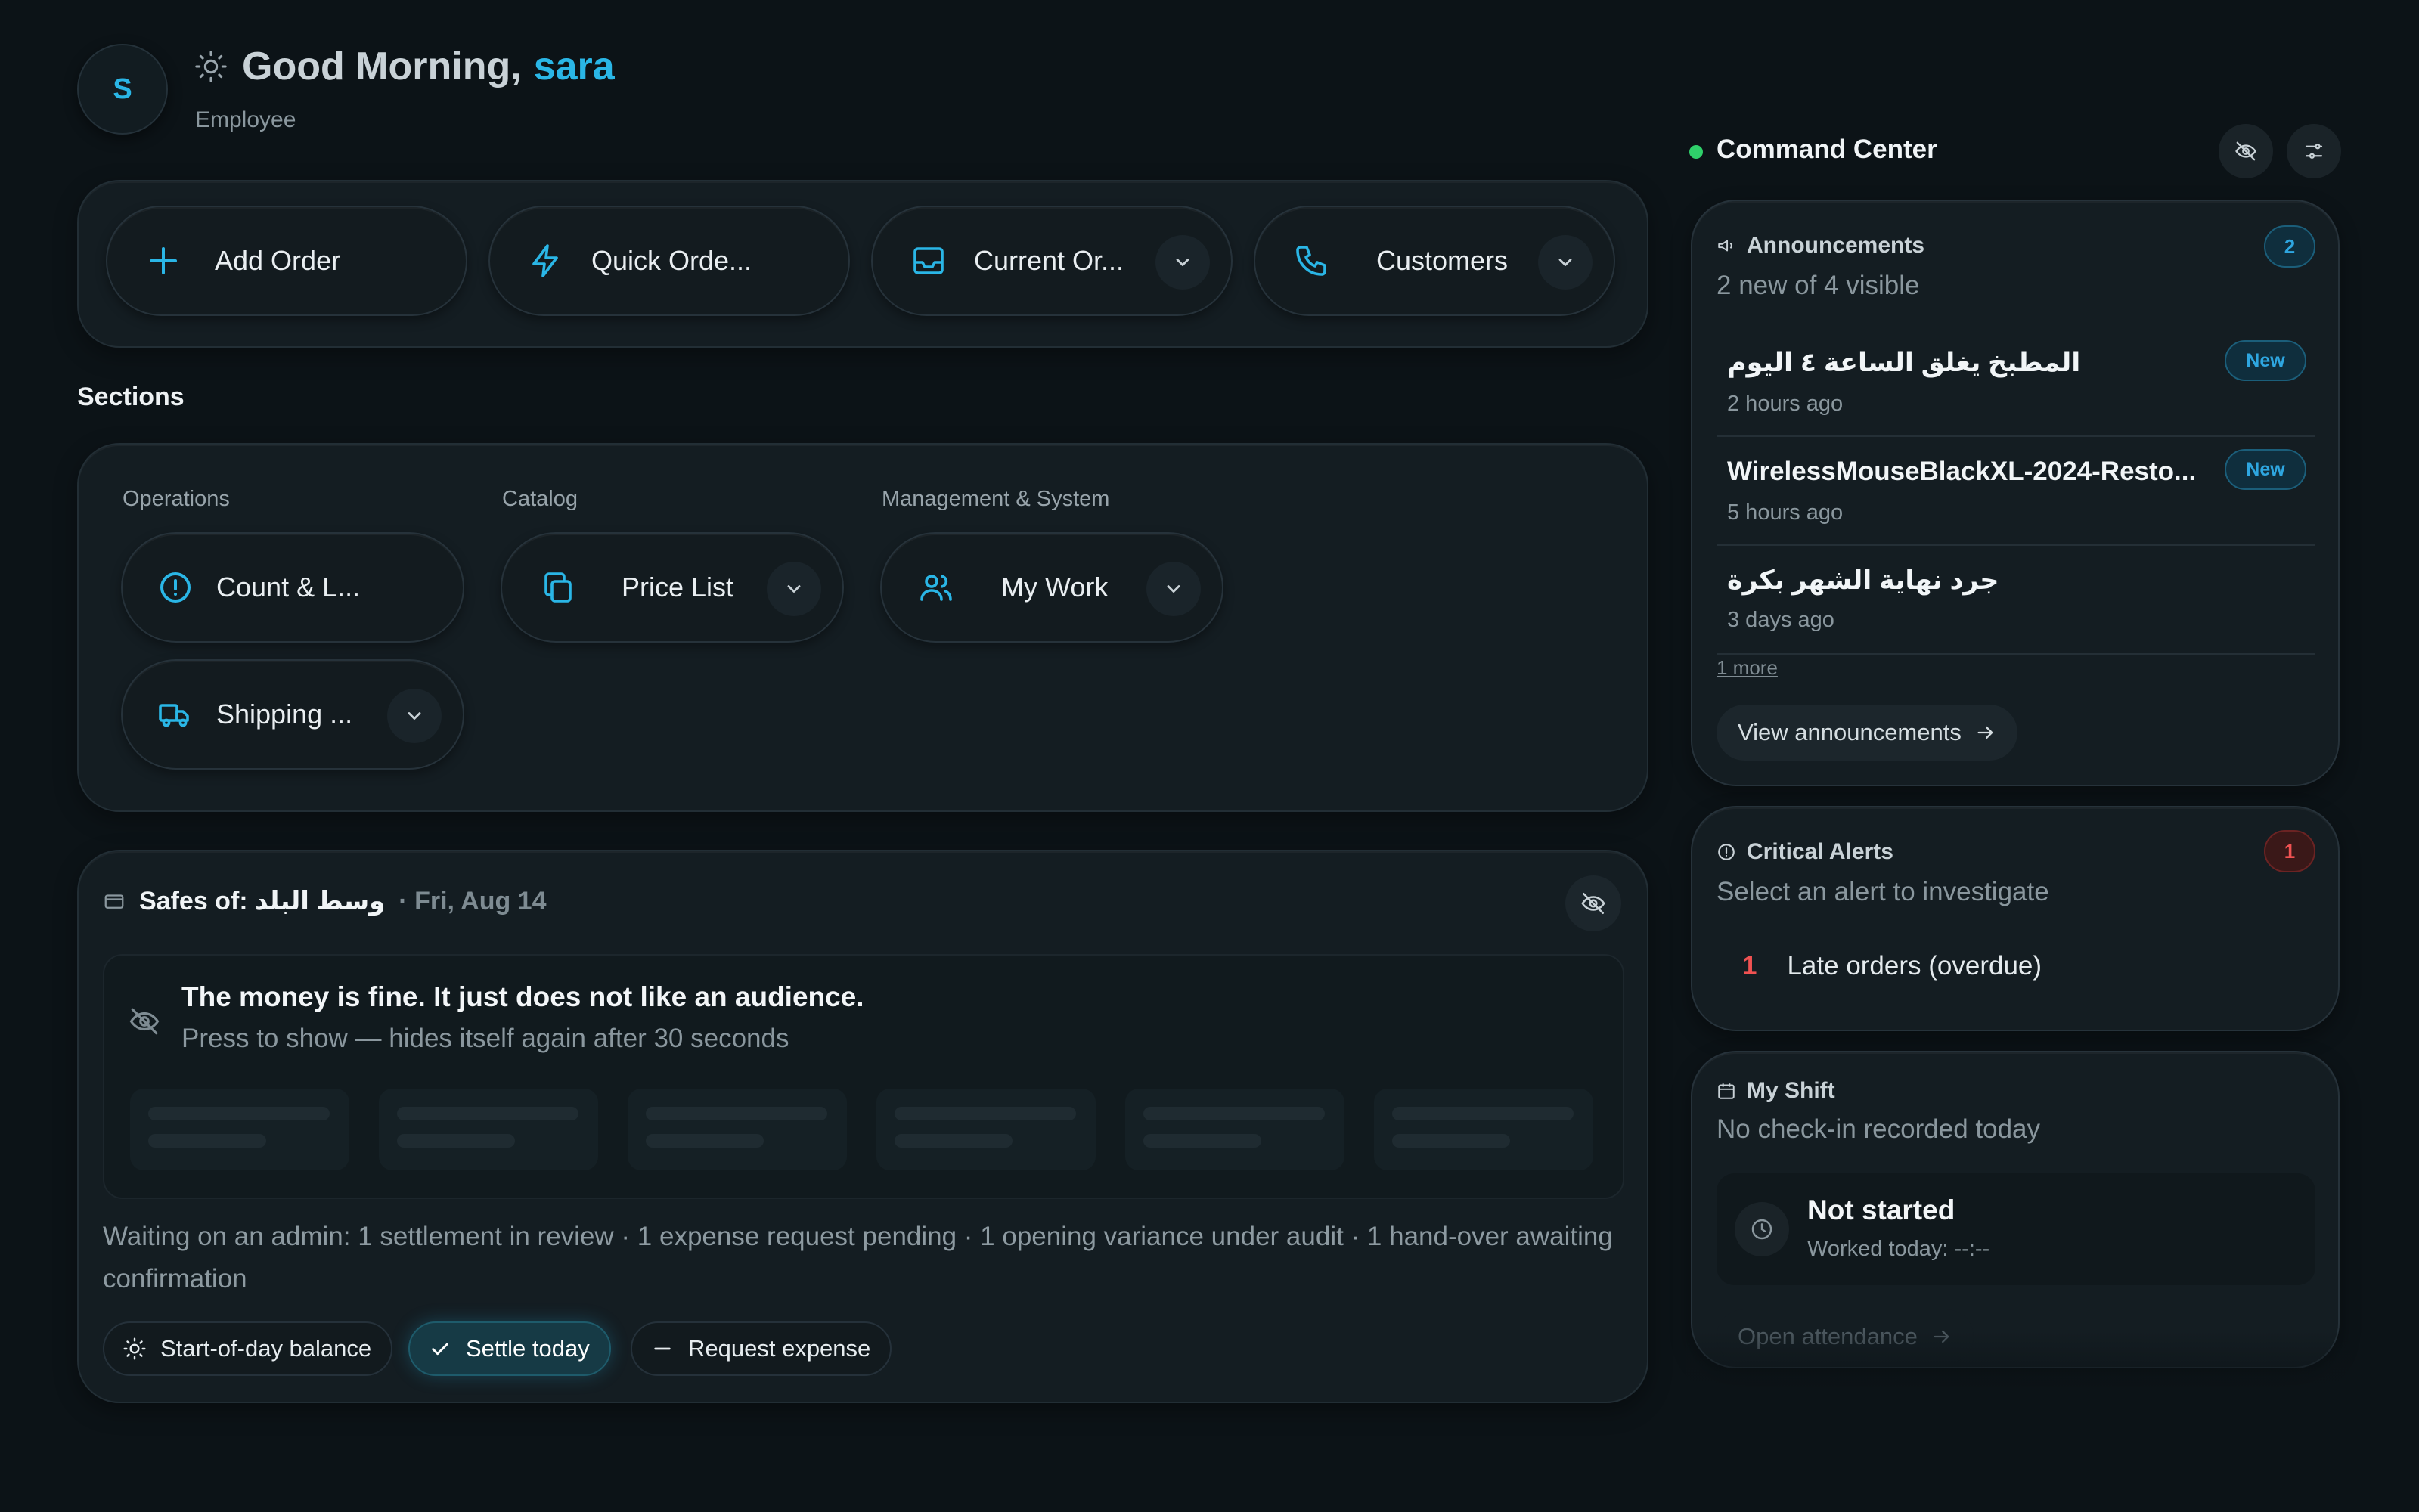 The image size is (2419, 1512). What do you see at coordinates (114, 902) in the screenshot?
I see `wallet-icon` at bounding box center [114, 902].